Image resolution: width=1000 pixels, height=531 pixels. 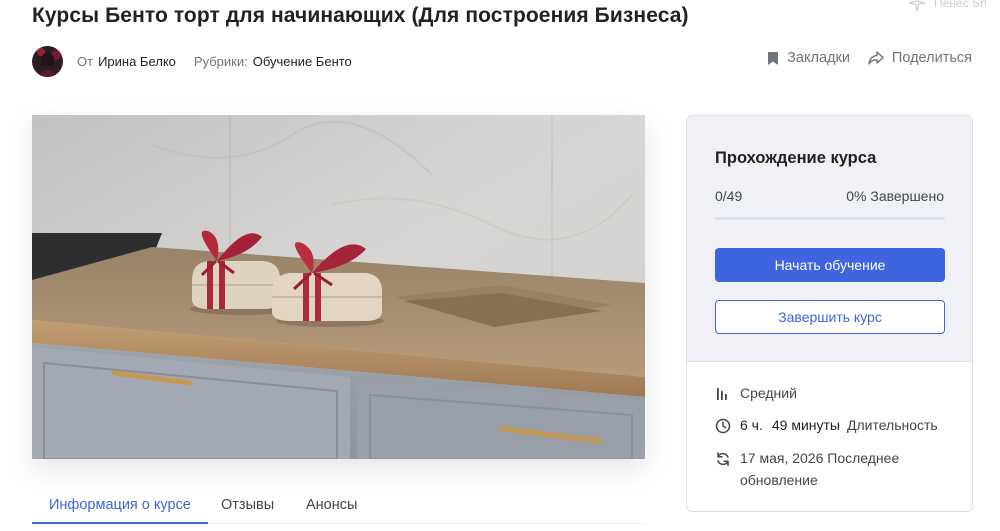 I want to click on author-avatar, so click(x=47, y=61).